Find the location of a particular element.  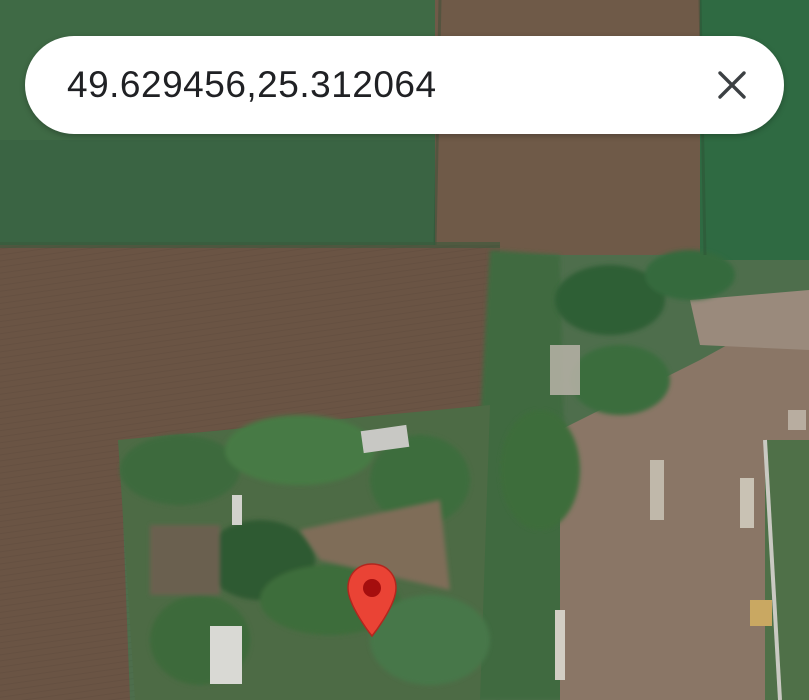

close-icon is located at coordinates (732, 85).